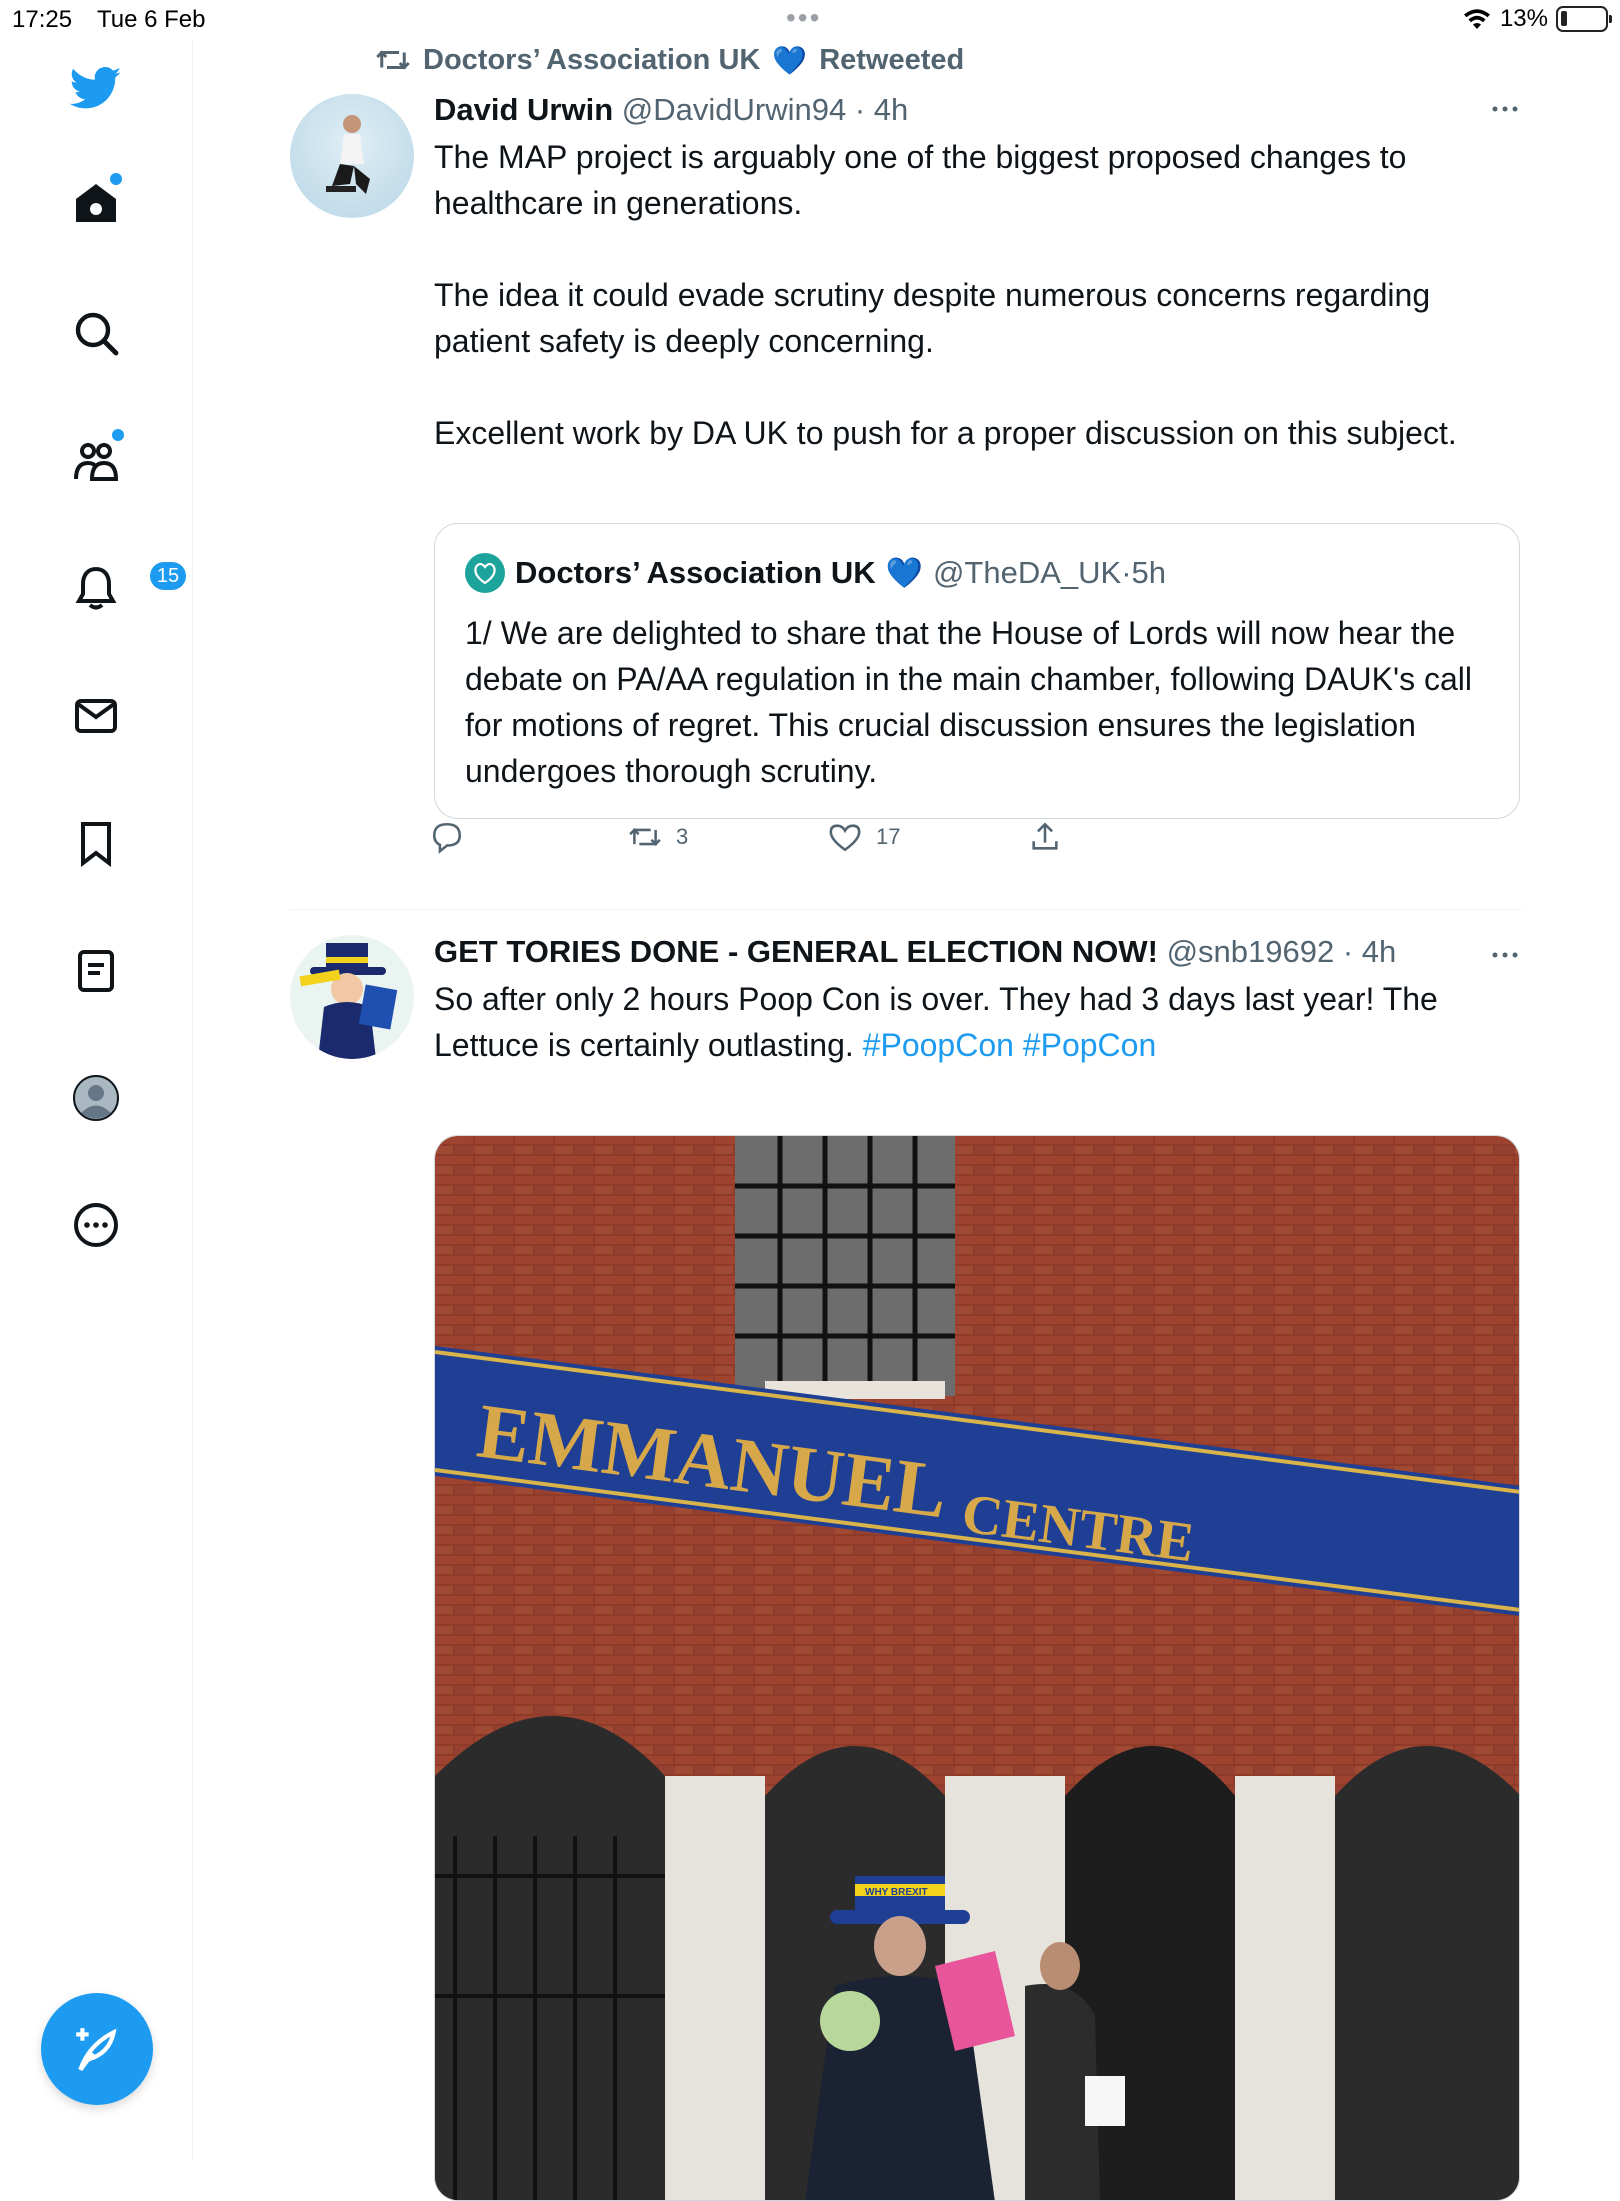 This screenshot has height=2201, width=1620. Describe the element at coordinates (96, 88) in the screenshot. I see `twitter-logo-icon` at that location.